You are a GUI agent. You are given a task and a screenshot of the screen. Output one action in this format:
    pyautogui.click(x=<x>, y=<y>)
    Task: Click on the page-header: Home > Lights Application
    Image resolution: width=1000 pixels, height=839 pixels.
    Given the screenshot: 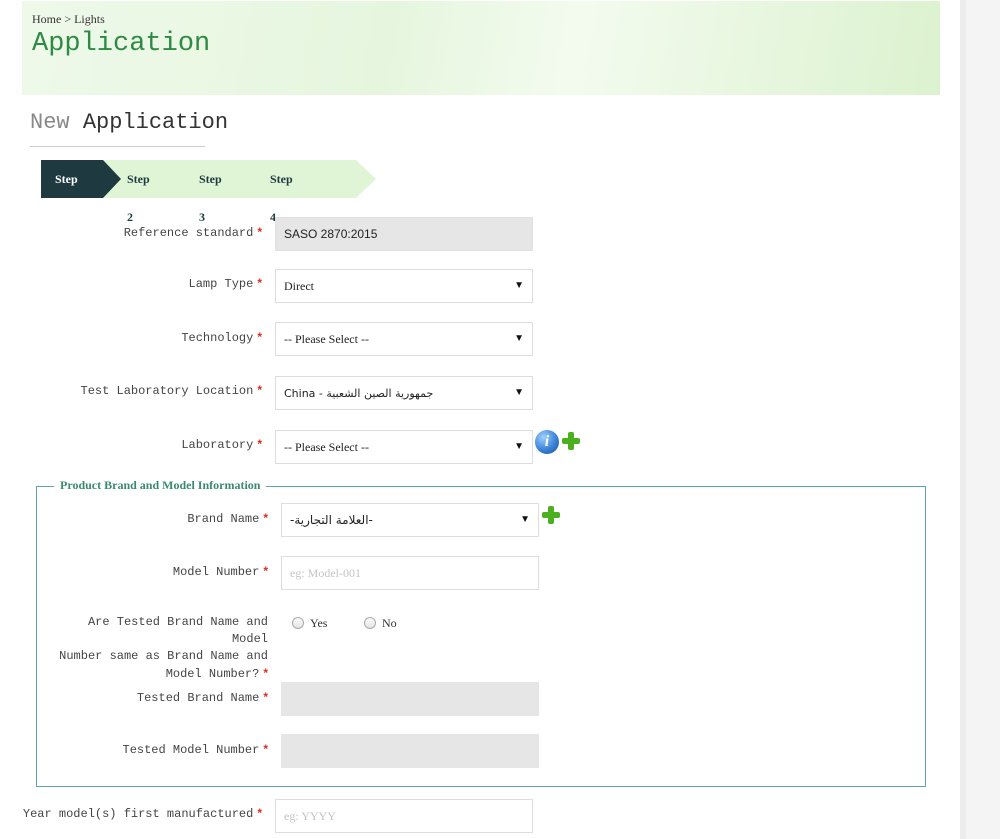 What is the action you would take?
    pyautogui.click(x=481, y=48)
    